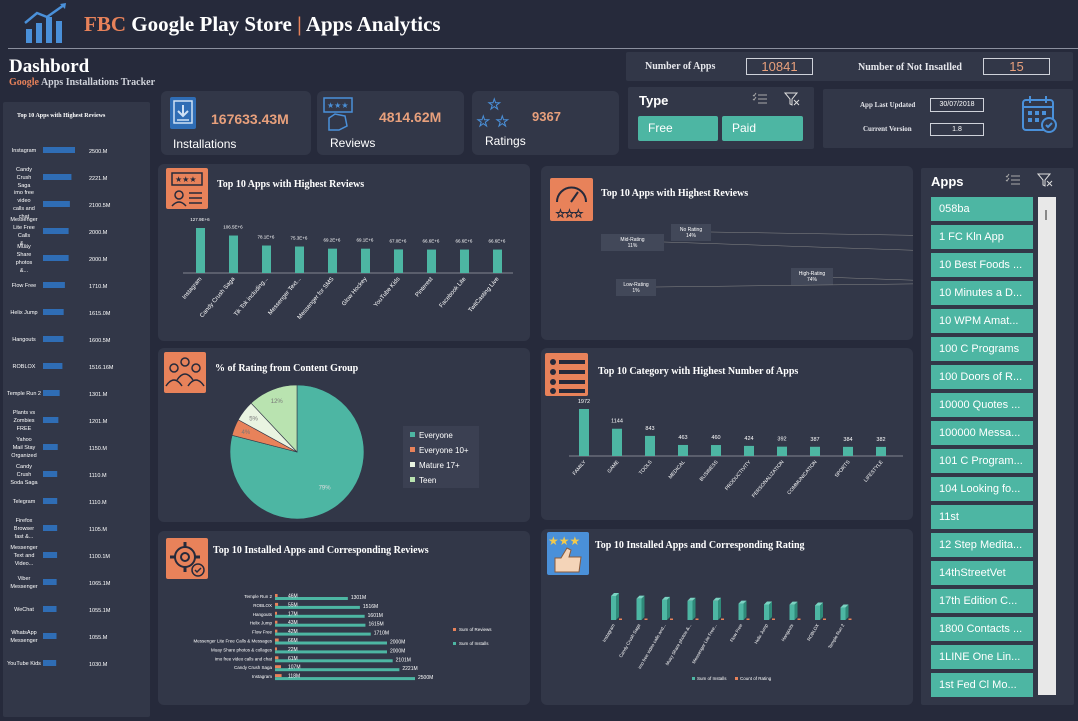  What do you see at coordinates (24, 178) in the screenshot?
I see `left-chart-category-label: Crush` at bounding box center [24, 178].